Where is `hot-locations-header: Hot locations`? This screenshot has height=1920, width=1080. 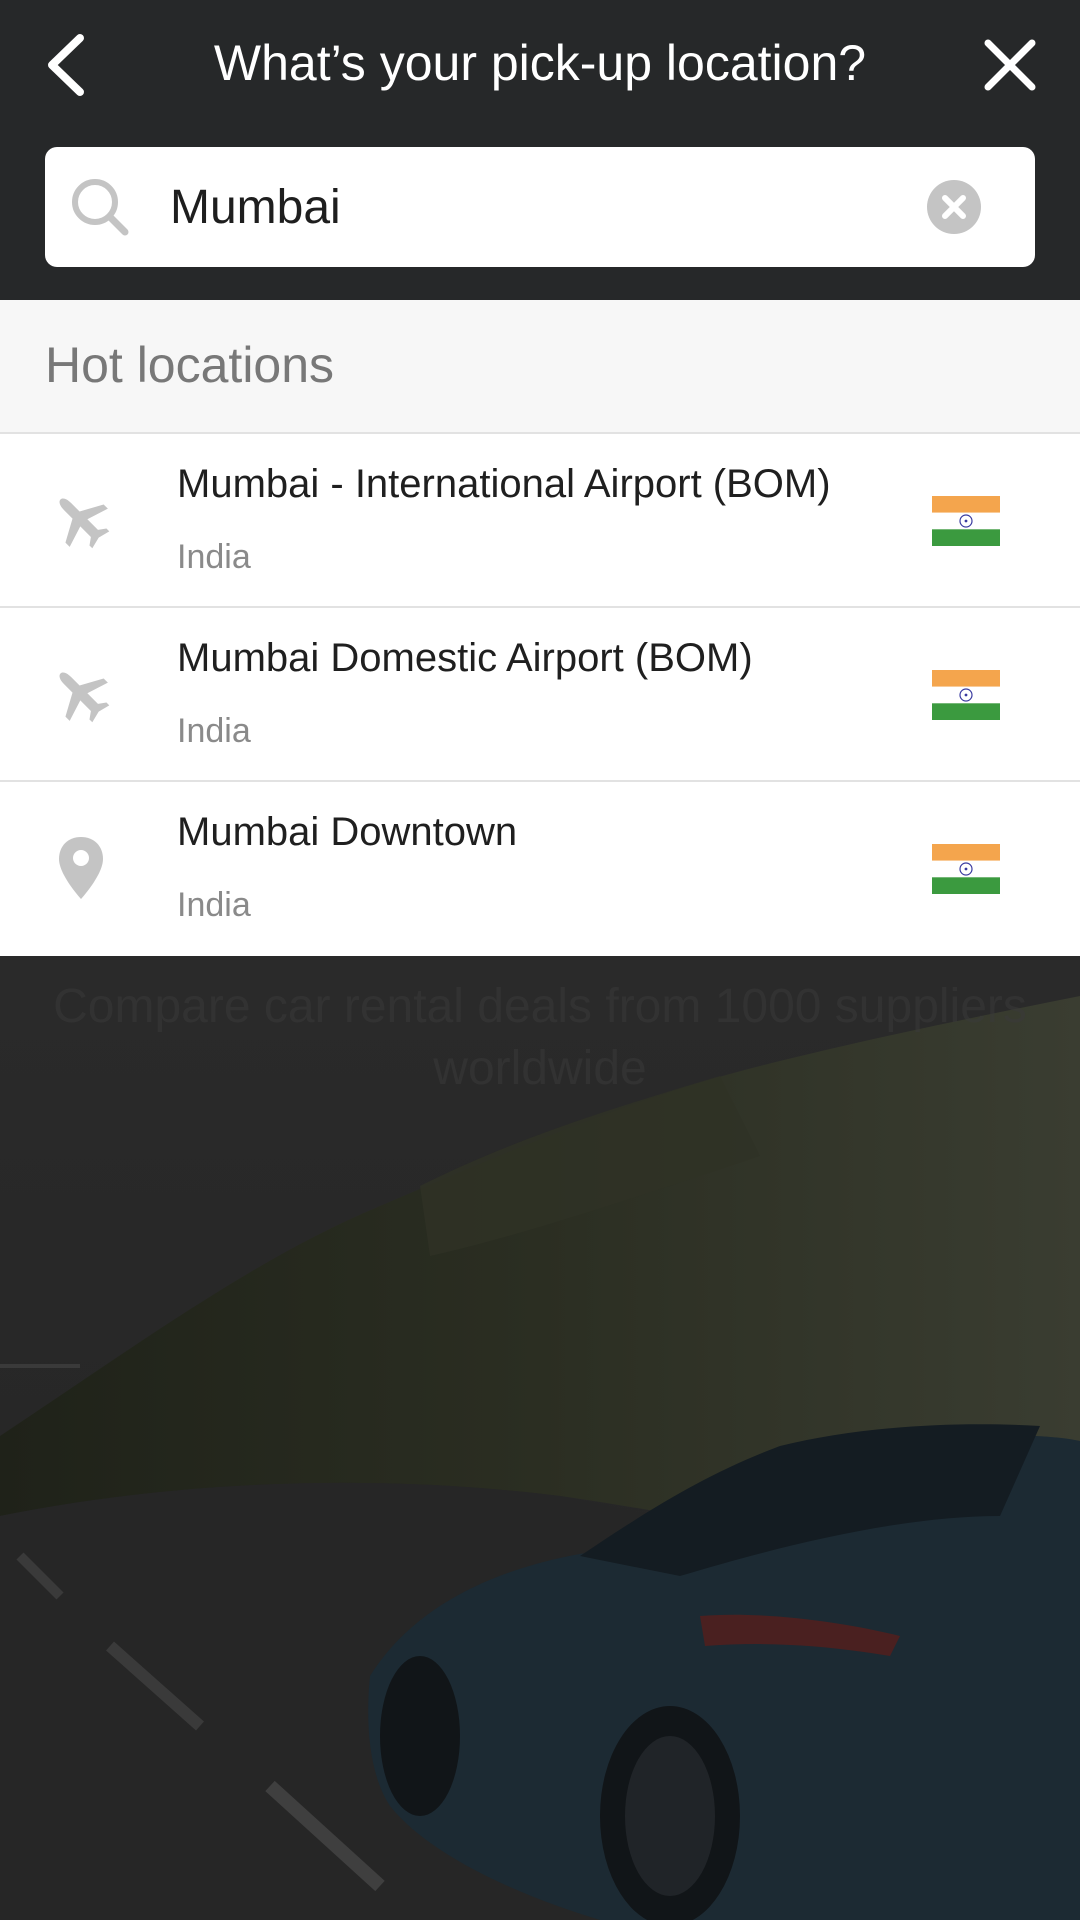
hot-locations-header: Hot locations is located at coordinates (540, 367).